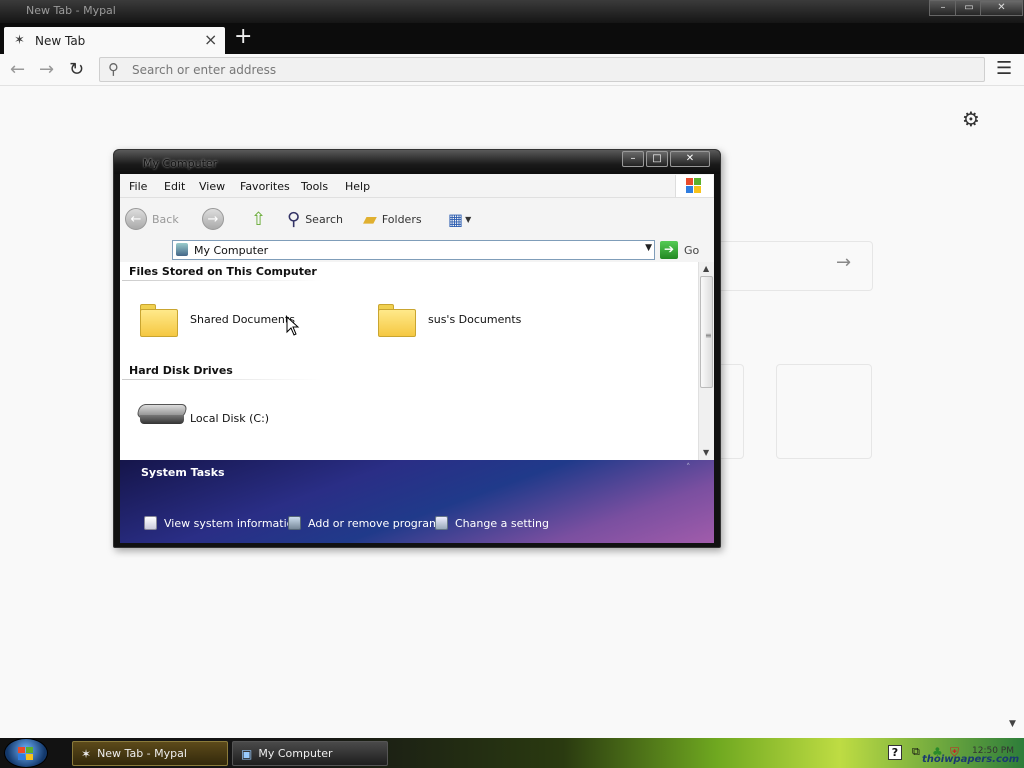 This screenshot has height=768, width=1024. Describe the element at coordinates (441, 523) in the screenshot. I see `settings-icon` at that location.